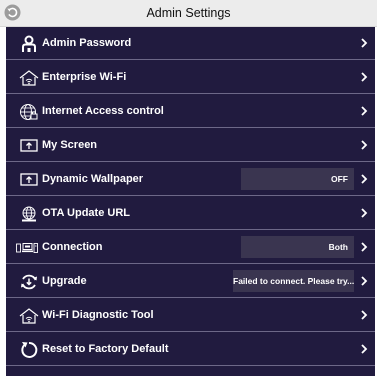 The image size is (377, 376). Describe the element at coordinates (29, 112) in the screenshot. I see `globe-lock-icon` at that location.